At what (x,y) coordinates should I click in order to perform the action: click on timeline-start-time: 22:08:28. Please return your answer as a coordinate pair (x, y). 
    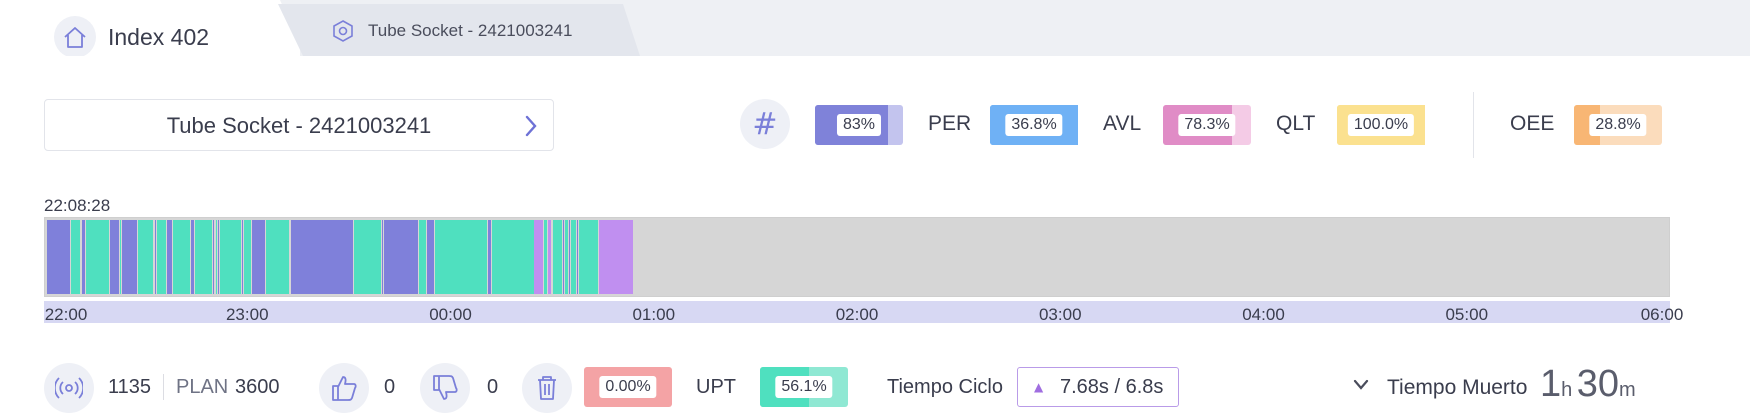
    Looking at the image, I should click on (77, 205).